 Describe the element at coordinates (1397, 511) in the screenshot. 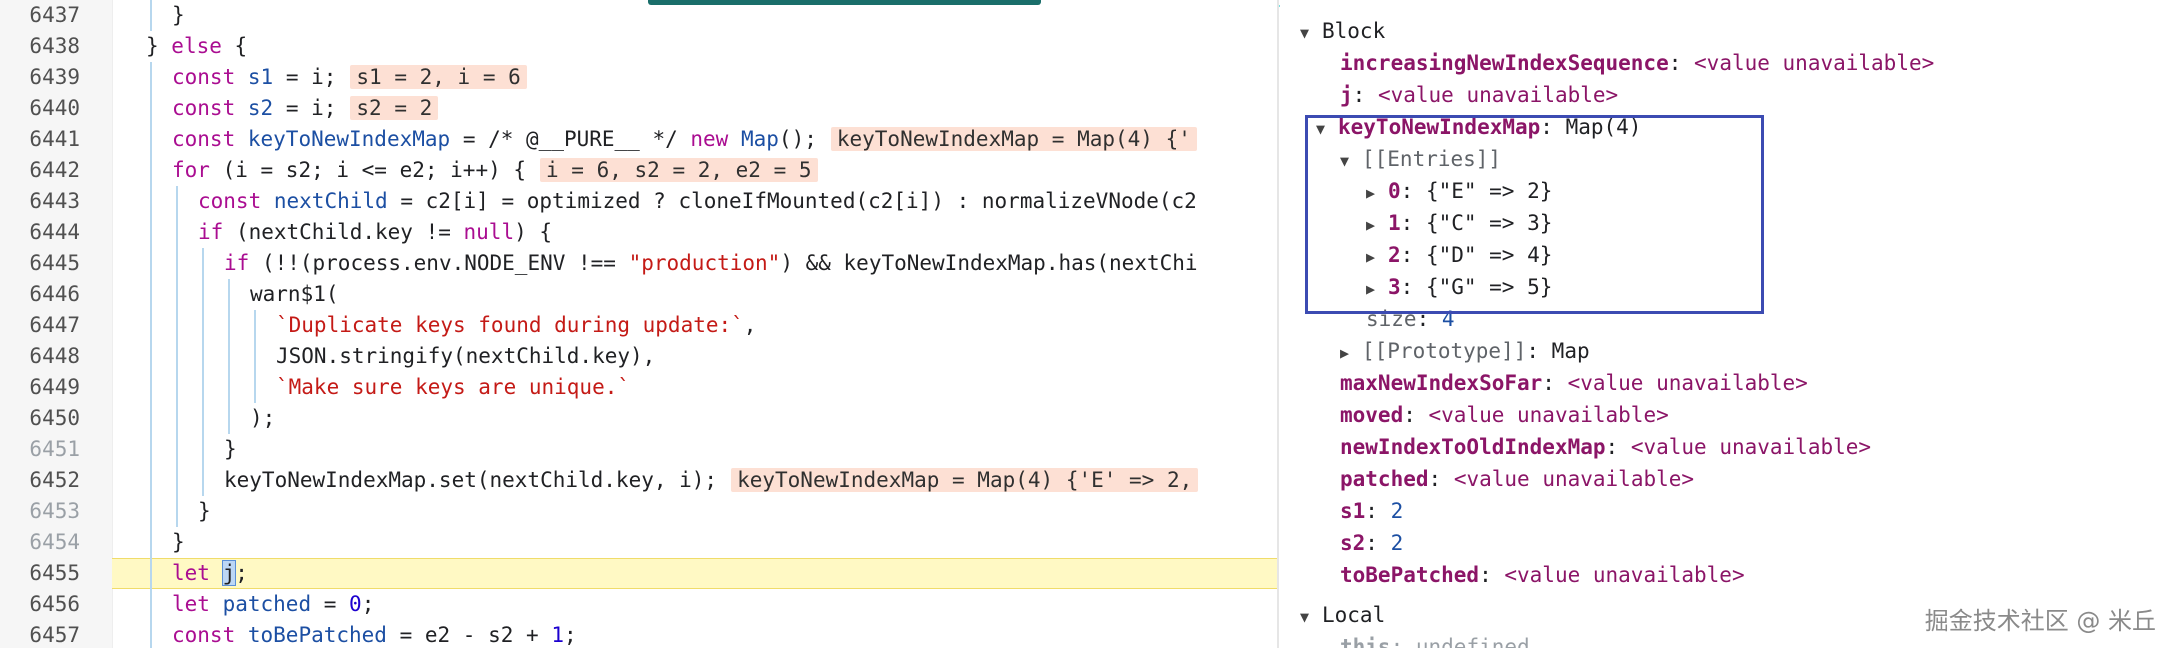

I see `scope-row-value: 2` at that location.